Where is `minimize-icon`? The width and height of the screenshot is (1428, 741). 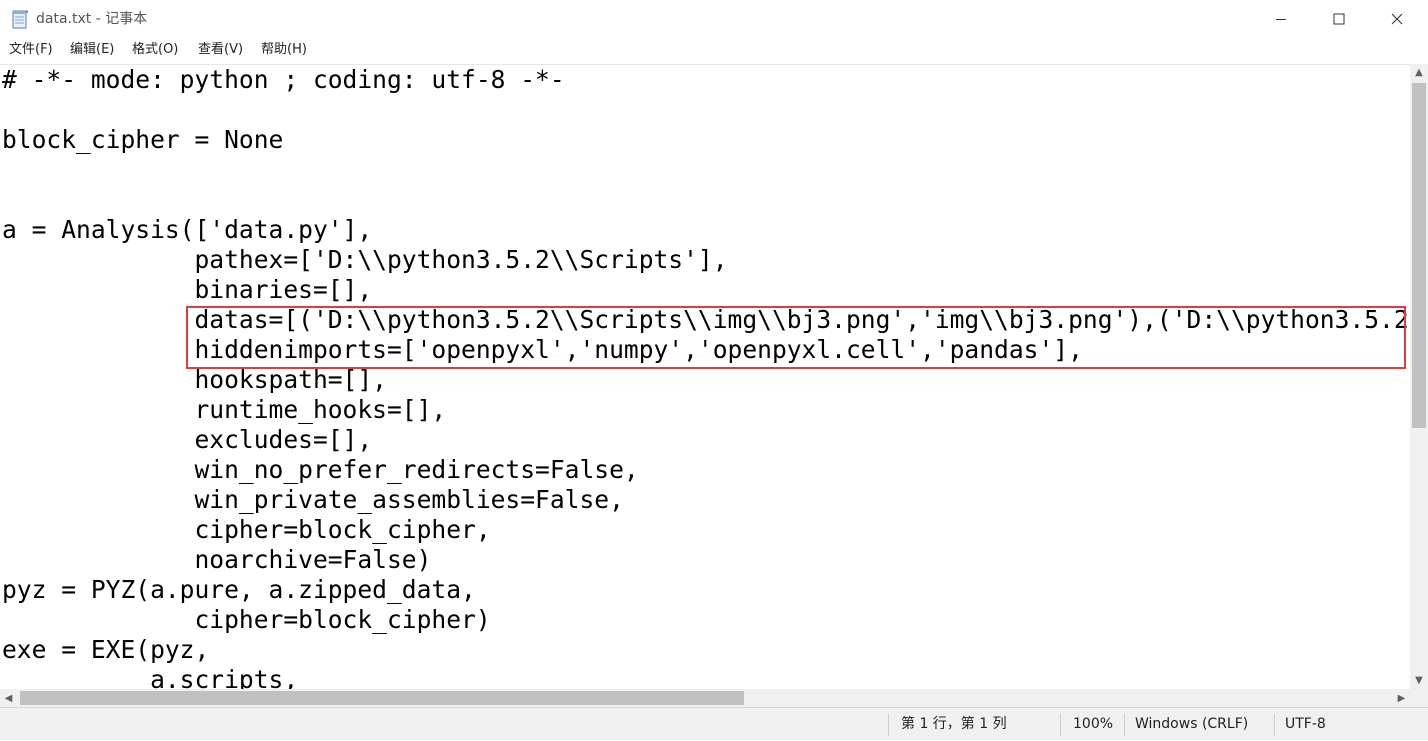 minimize-icon is located at coordinates (1281, 19).